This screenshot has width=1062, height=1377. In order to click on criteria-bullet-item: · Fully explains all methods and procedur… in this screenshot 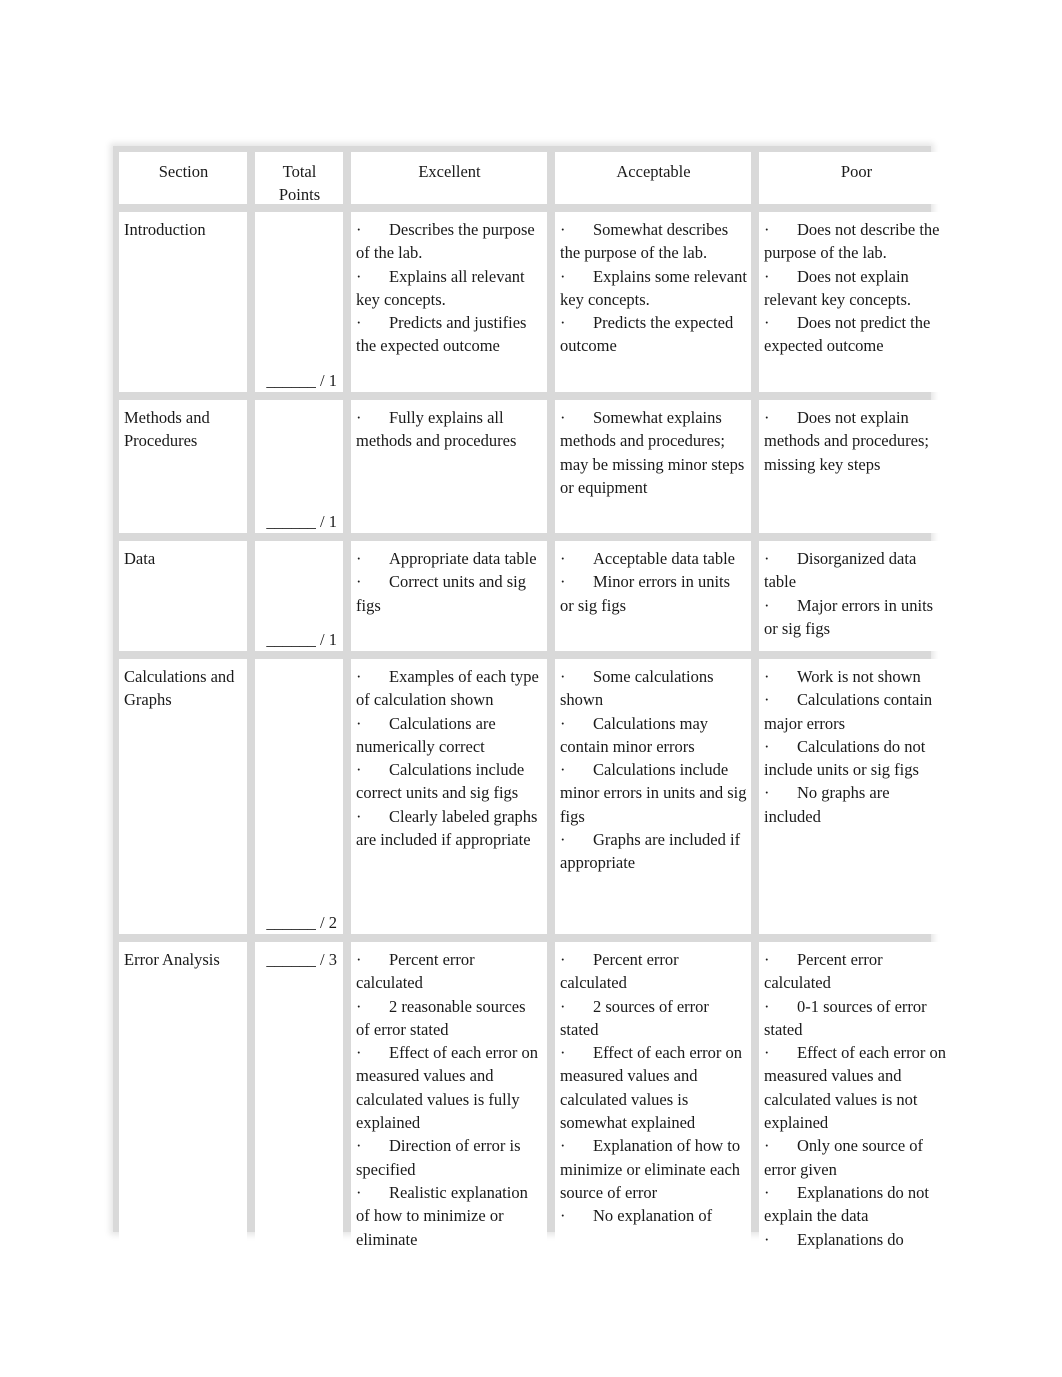, I will do `click(449, 429)`.